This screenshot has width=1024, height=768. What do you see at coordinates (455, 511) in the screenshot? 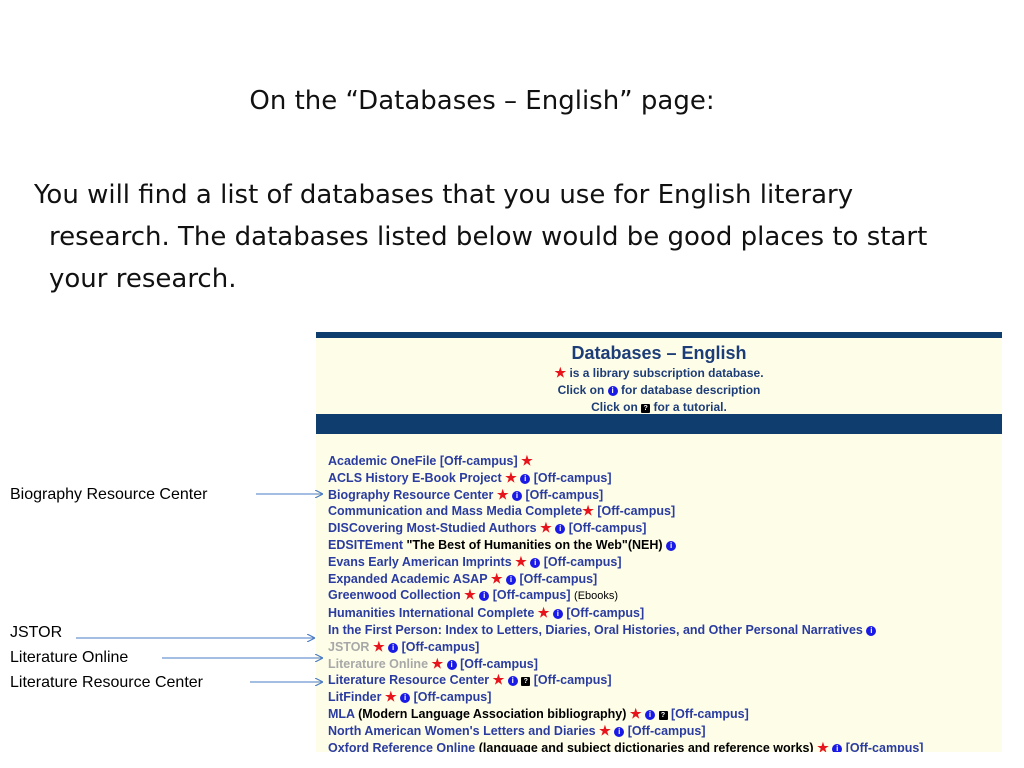
I see `database-link: Communication and Mass Media Complete` at bounding box center [455, 511].